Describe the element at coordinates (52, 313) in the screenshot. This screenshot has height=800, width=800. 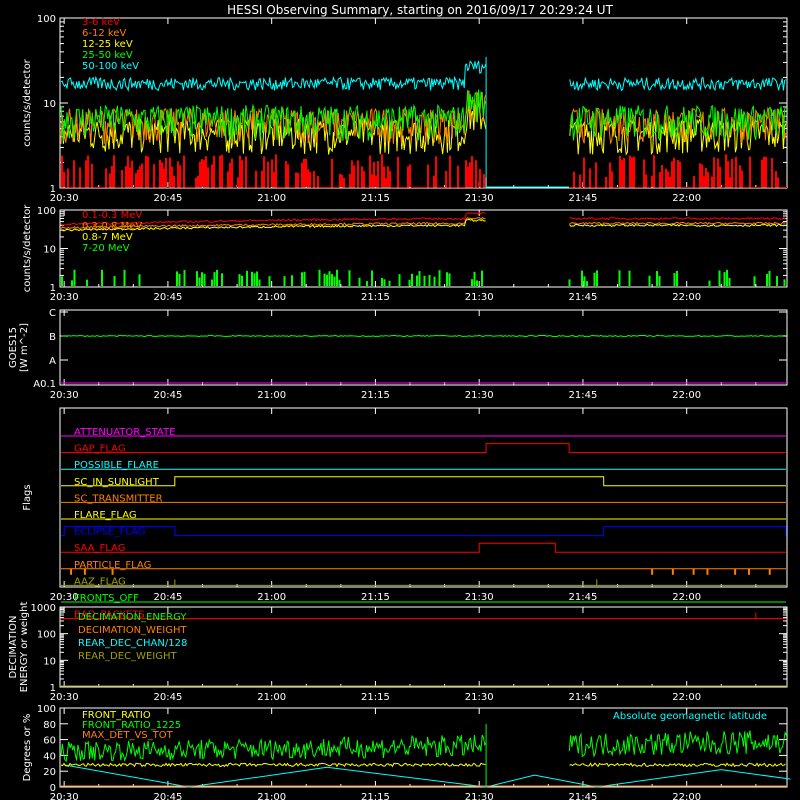
I see `y-tick-label: C` at that location.